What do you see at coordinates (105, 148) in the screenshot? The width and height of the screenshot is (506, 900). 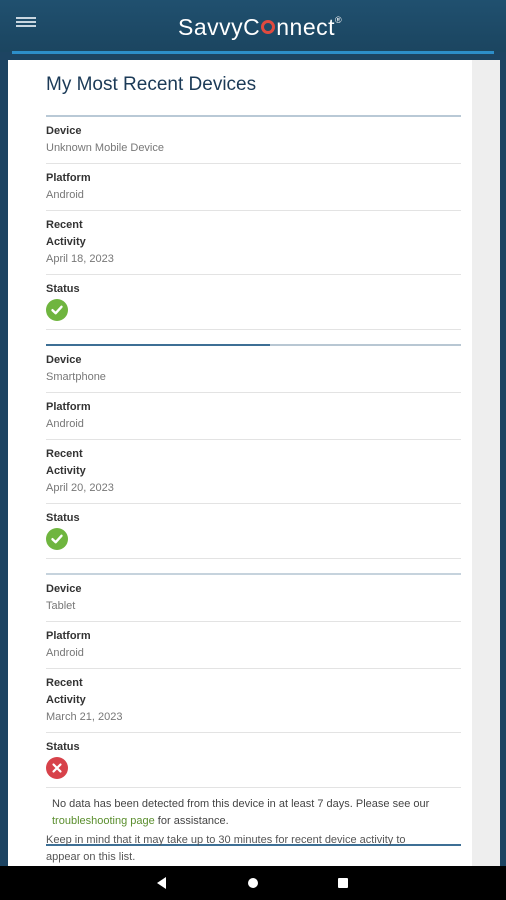 I see `device-value: Unknown Mobile Device` at bounding box center [105, 148].